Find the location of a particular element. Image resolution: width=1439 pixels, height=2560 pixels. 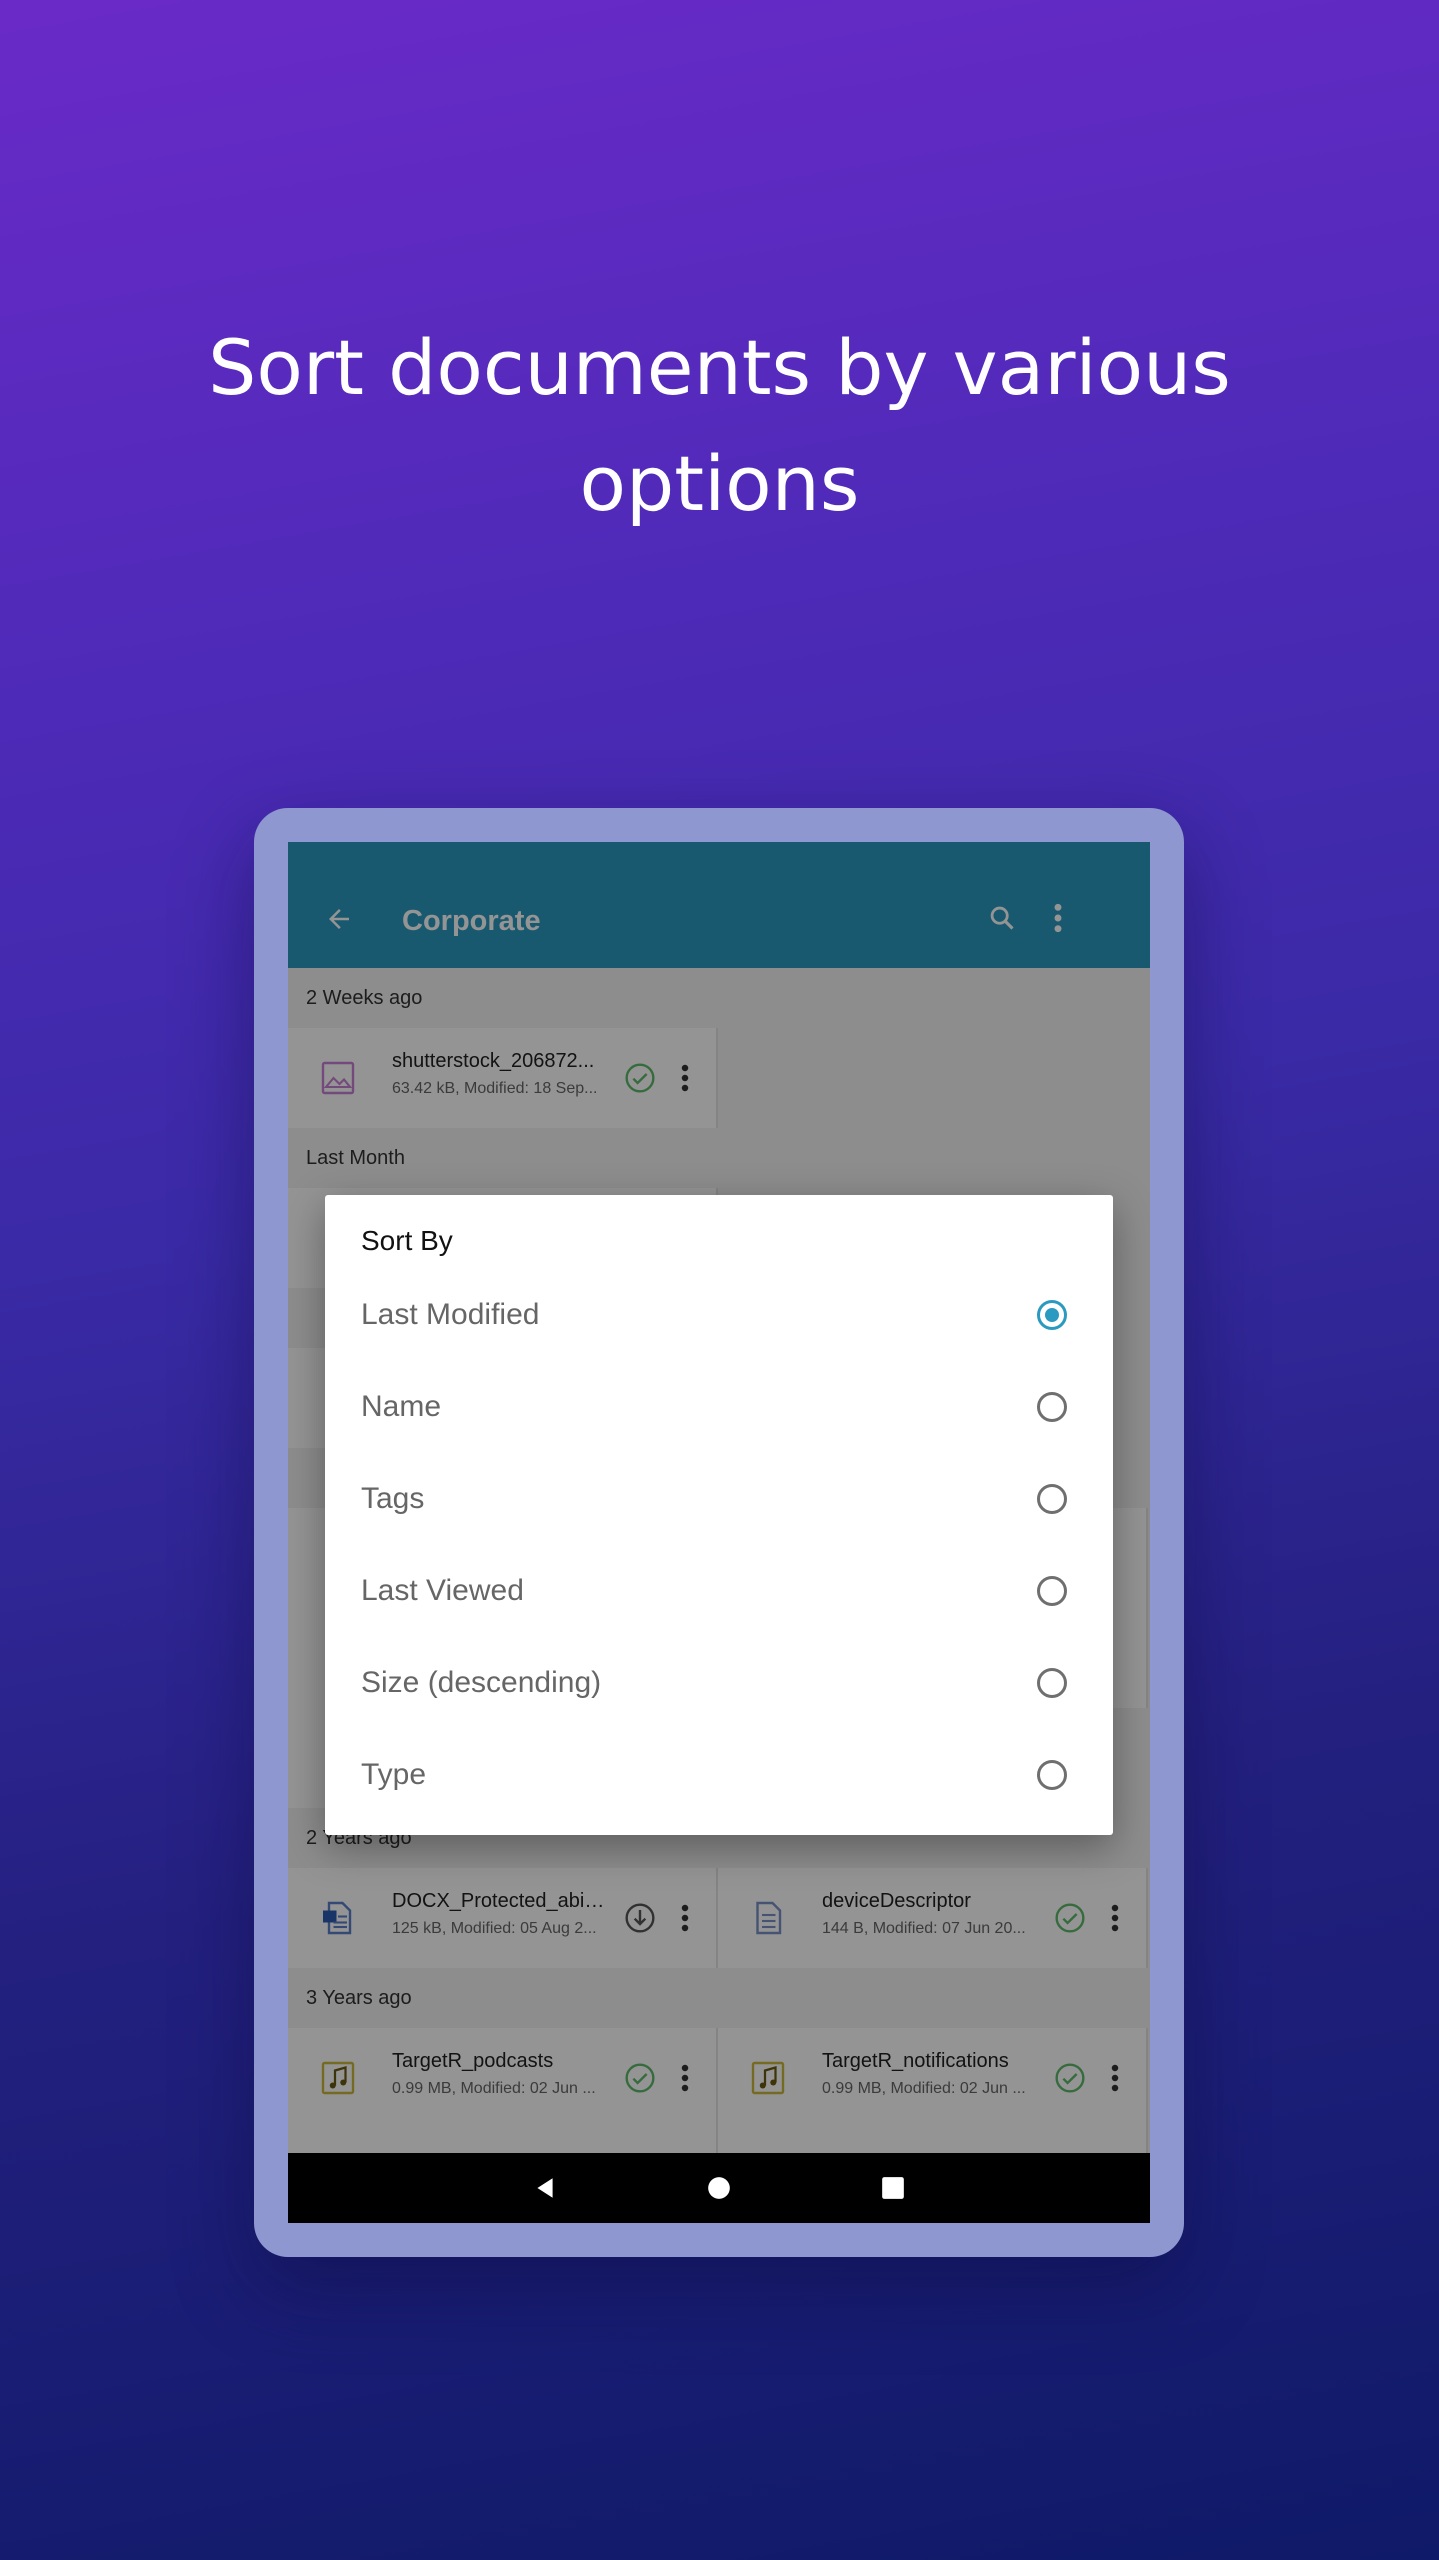

option-label: Last Modified is located at coordinates (450, 1314).